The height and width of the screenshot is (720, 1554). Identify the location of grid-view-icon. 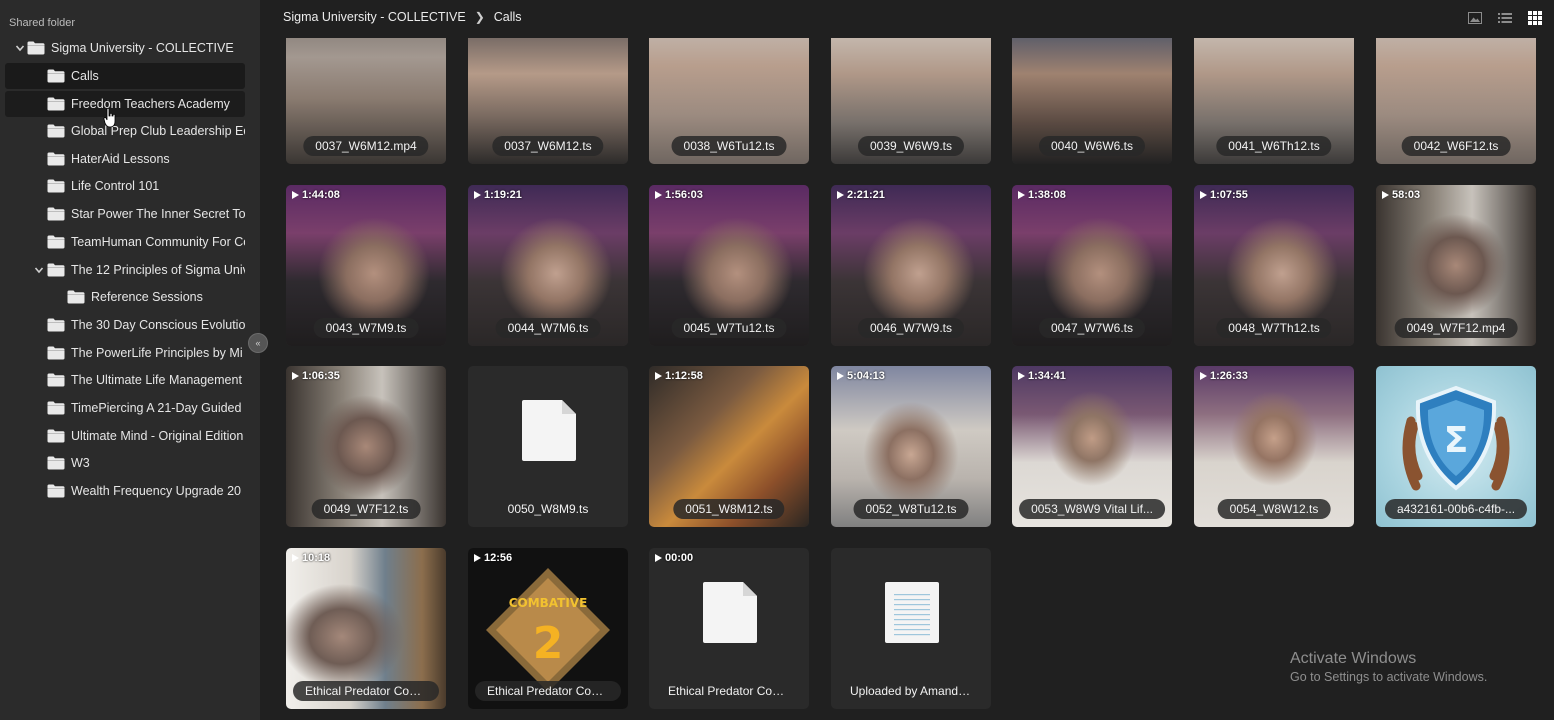
(1535, 18).